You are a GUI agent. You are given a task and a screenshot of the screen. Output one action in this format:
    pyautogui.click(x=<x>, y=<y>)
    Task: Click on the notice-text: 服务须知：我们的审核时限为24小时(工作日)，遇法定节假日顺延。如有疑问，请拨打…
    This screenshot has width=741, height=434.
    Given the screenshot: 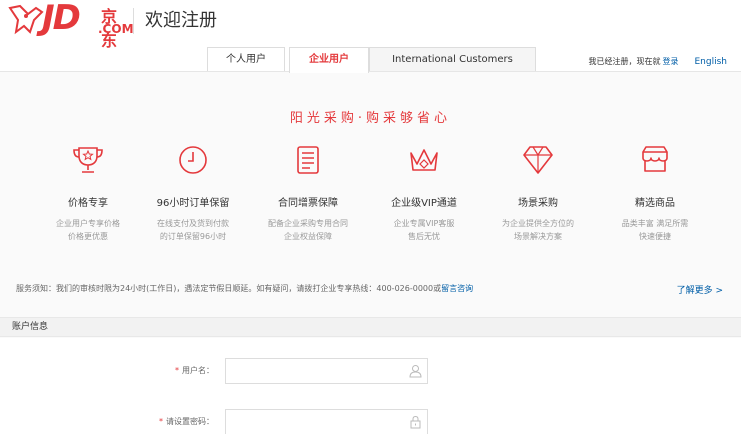 What is the action you would take?
    pyautogui.click(x=229, y=288)
    